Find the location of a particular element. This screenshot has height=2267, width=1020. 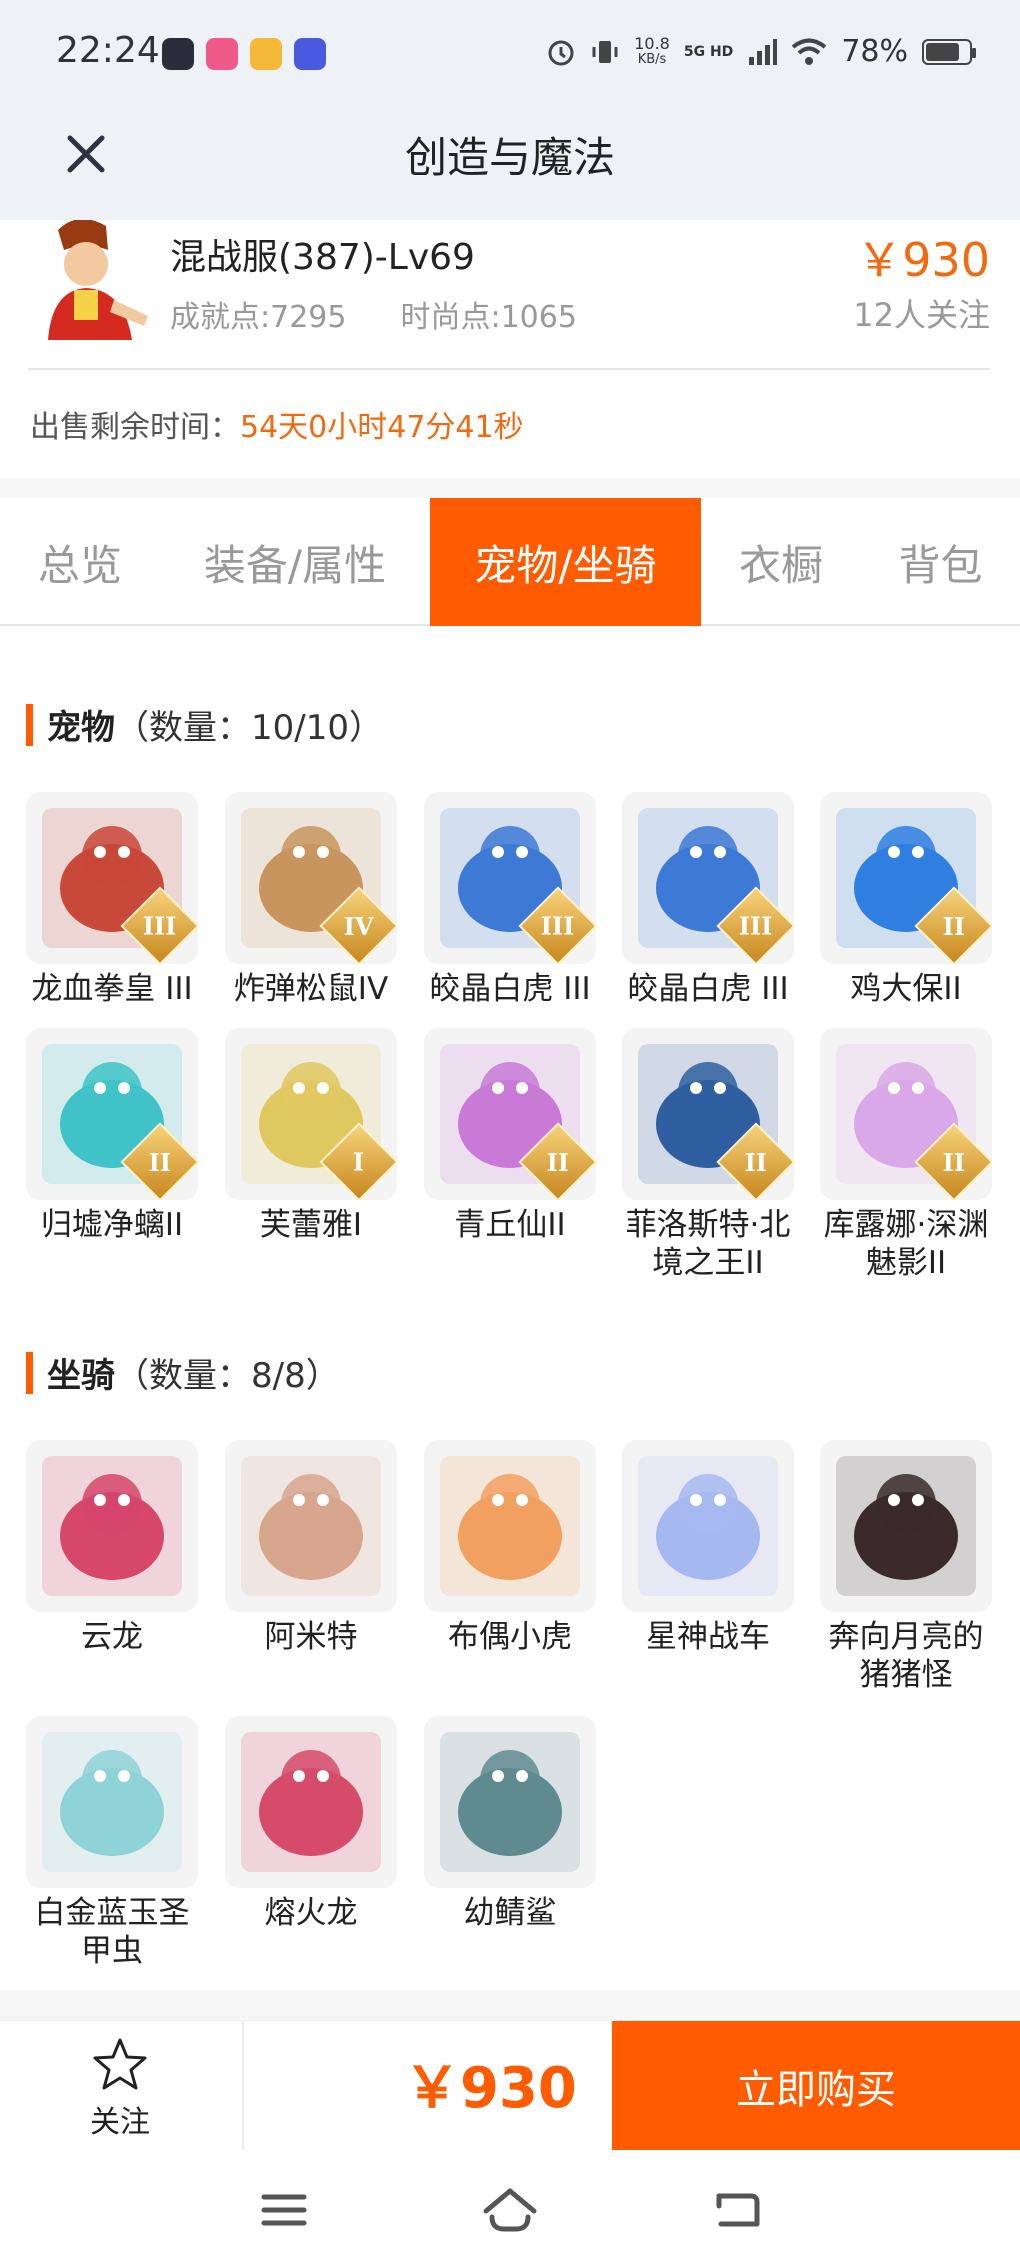

mounts-section-title: 坐骑 （数量：8/8） is located at coordinates (183, 1372).